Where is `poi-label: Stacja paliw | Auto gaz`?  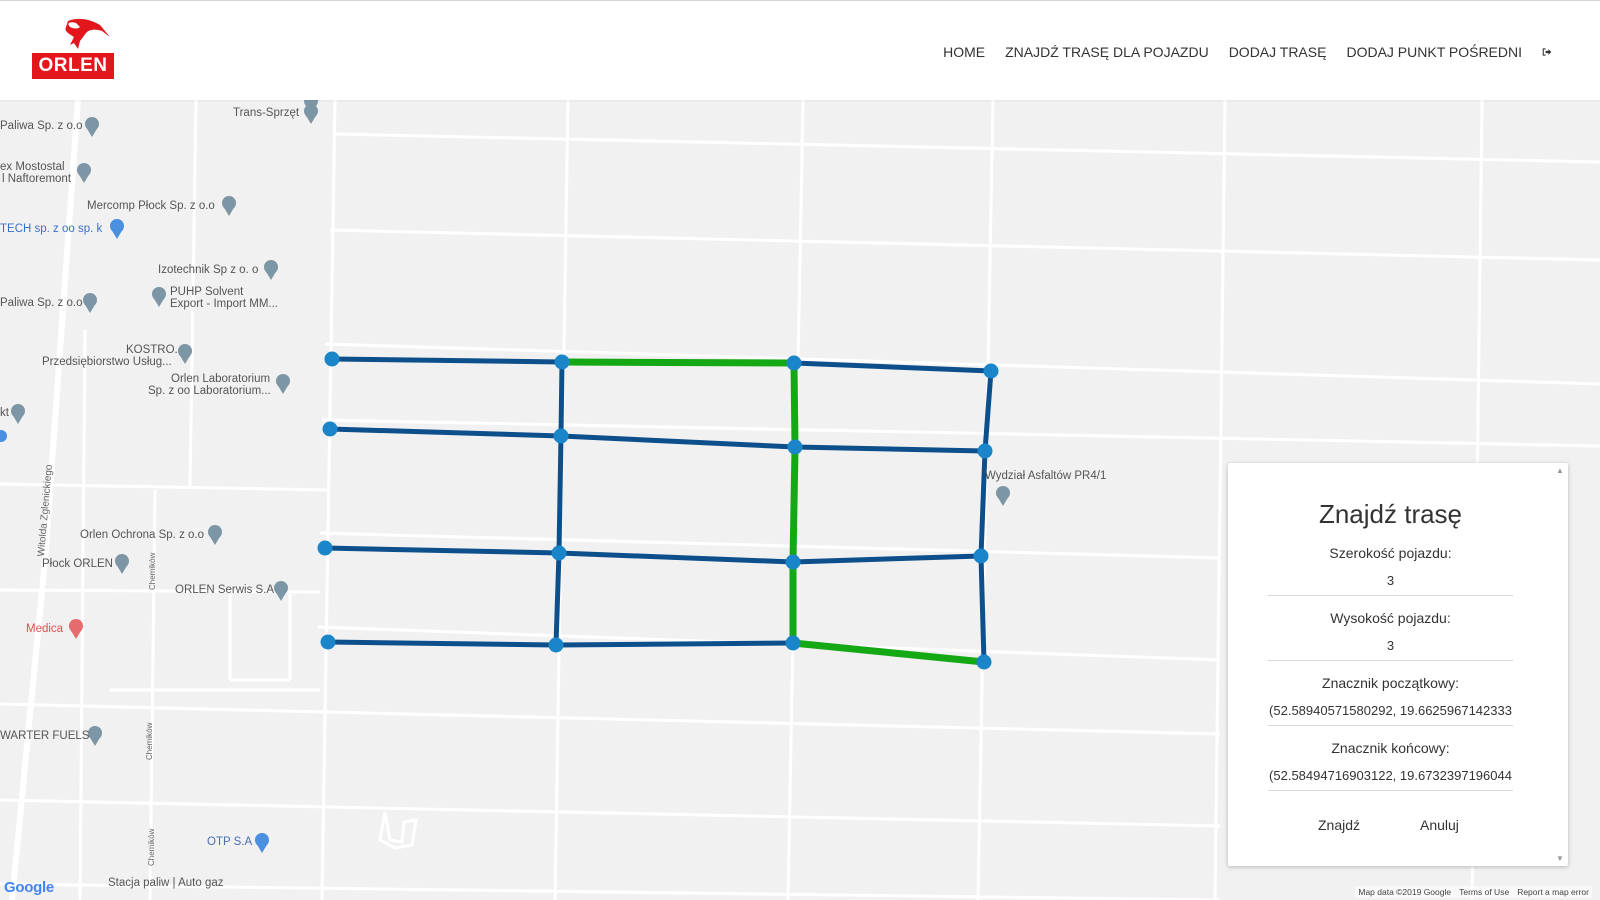
poi-label: Stacja paliw | Auto gaz is located at coordinates (166, 883).